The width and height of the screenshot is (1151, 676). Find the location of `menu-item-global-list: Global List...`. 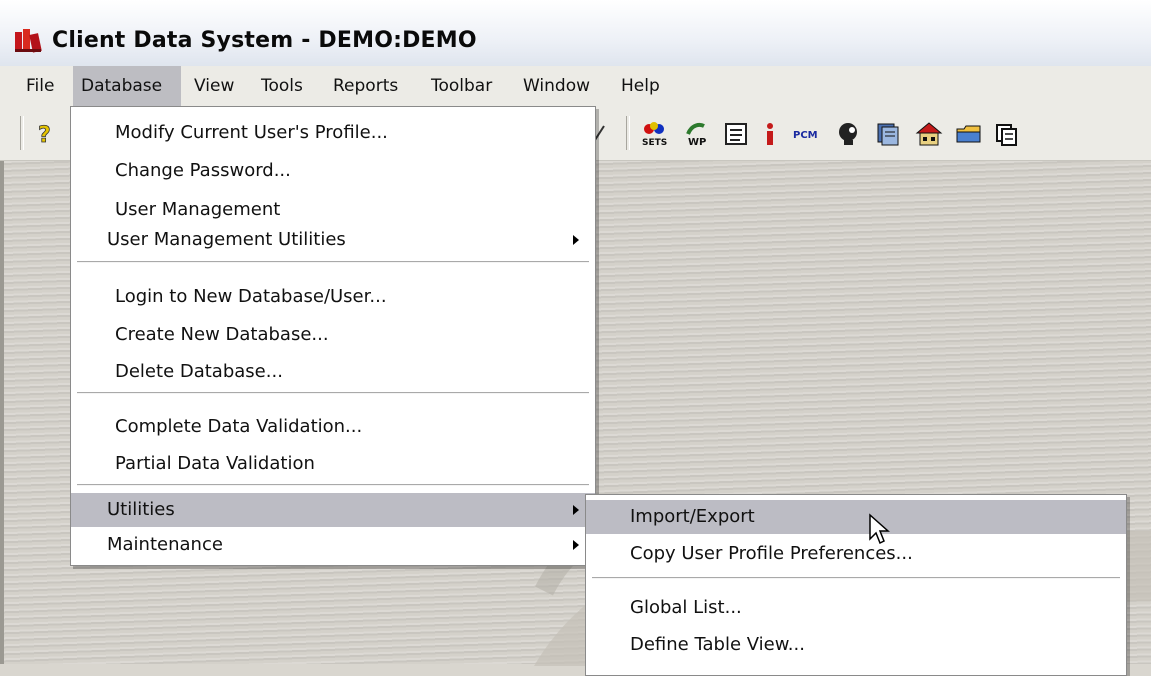

menu-item-global-list: Global List... is located at coordinates (856, 608).